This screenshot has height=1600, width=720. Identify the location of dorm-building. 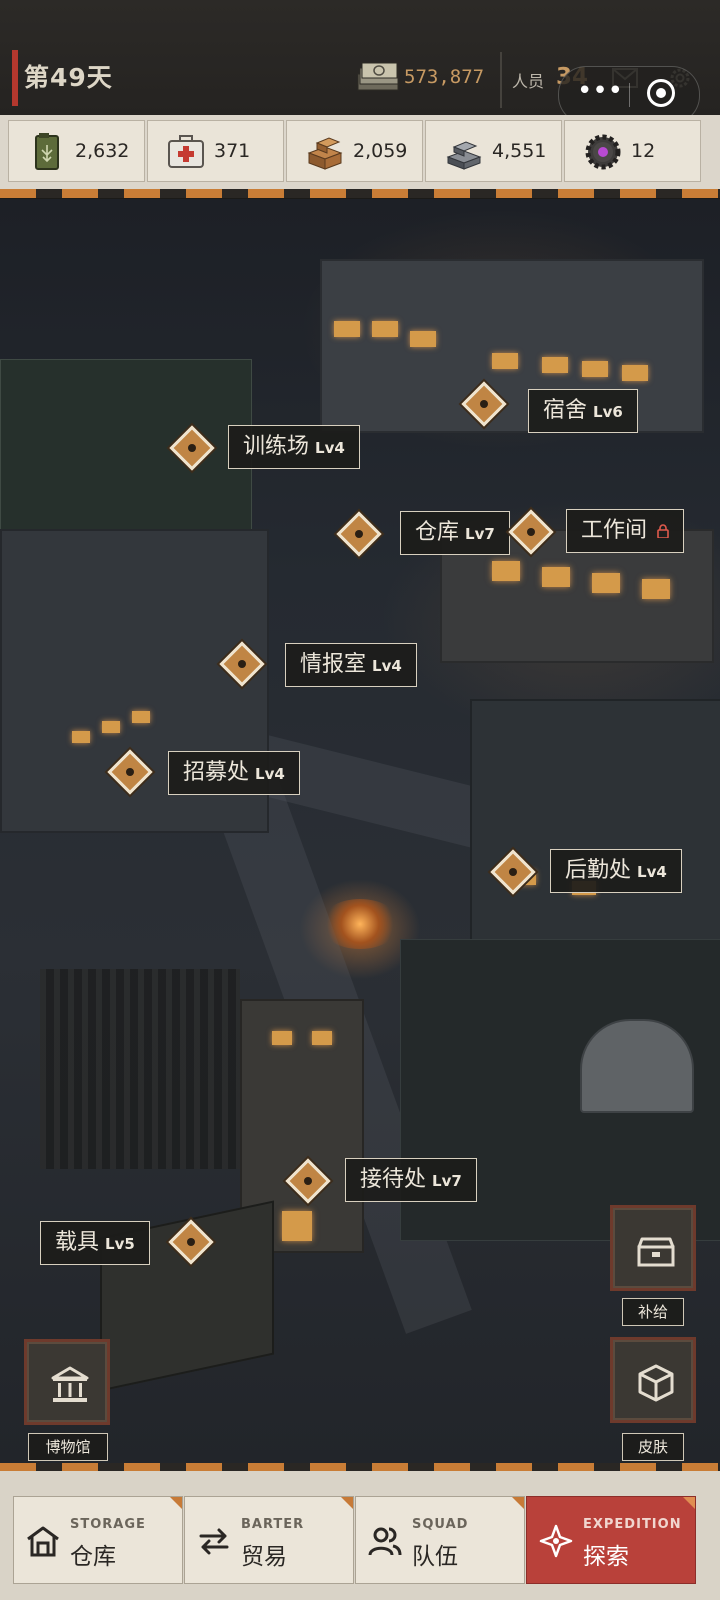
(512, 346).